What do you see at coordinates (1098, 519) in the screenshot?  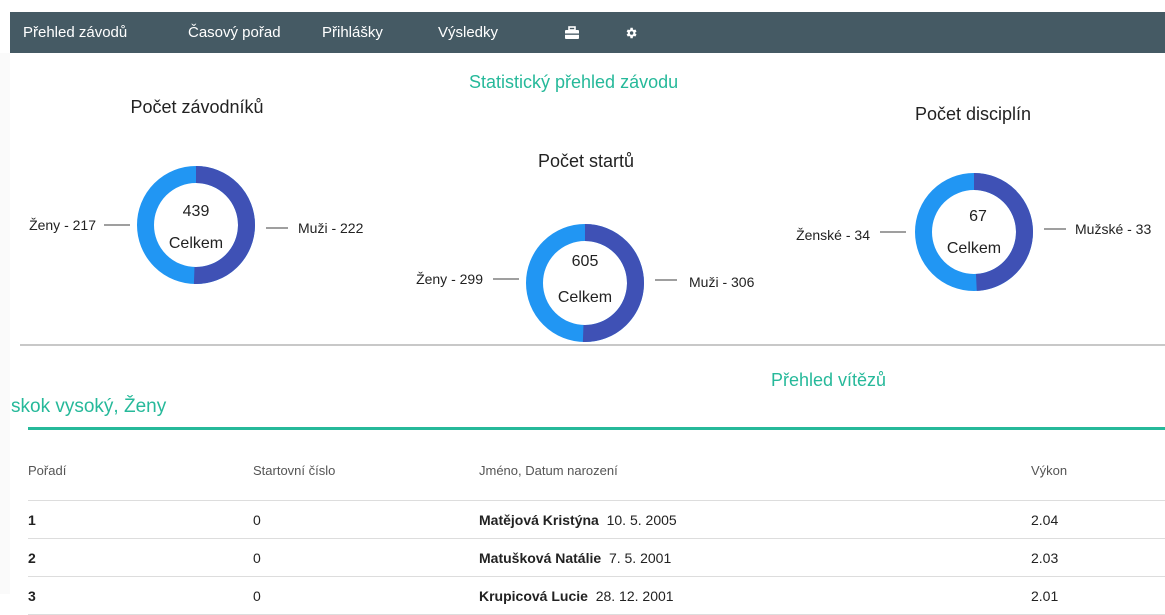 I see `result-cell: 2.04` at bounding box center [1098, 519].